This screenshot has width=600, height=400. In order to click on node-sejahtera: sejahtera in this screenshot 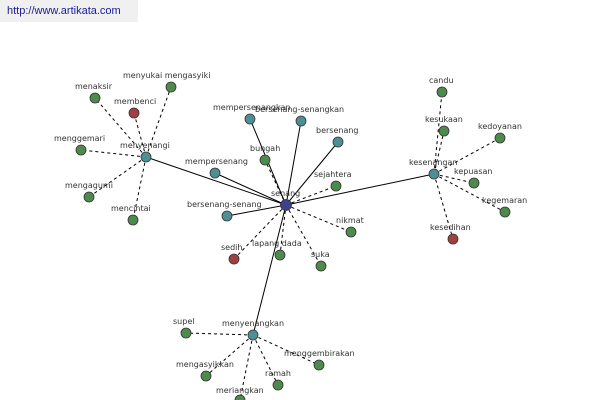, I will do `click(333, 181)`.